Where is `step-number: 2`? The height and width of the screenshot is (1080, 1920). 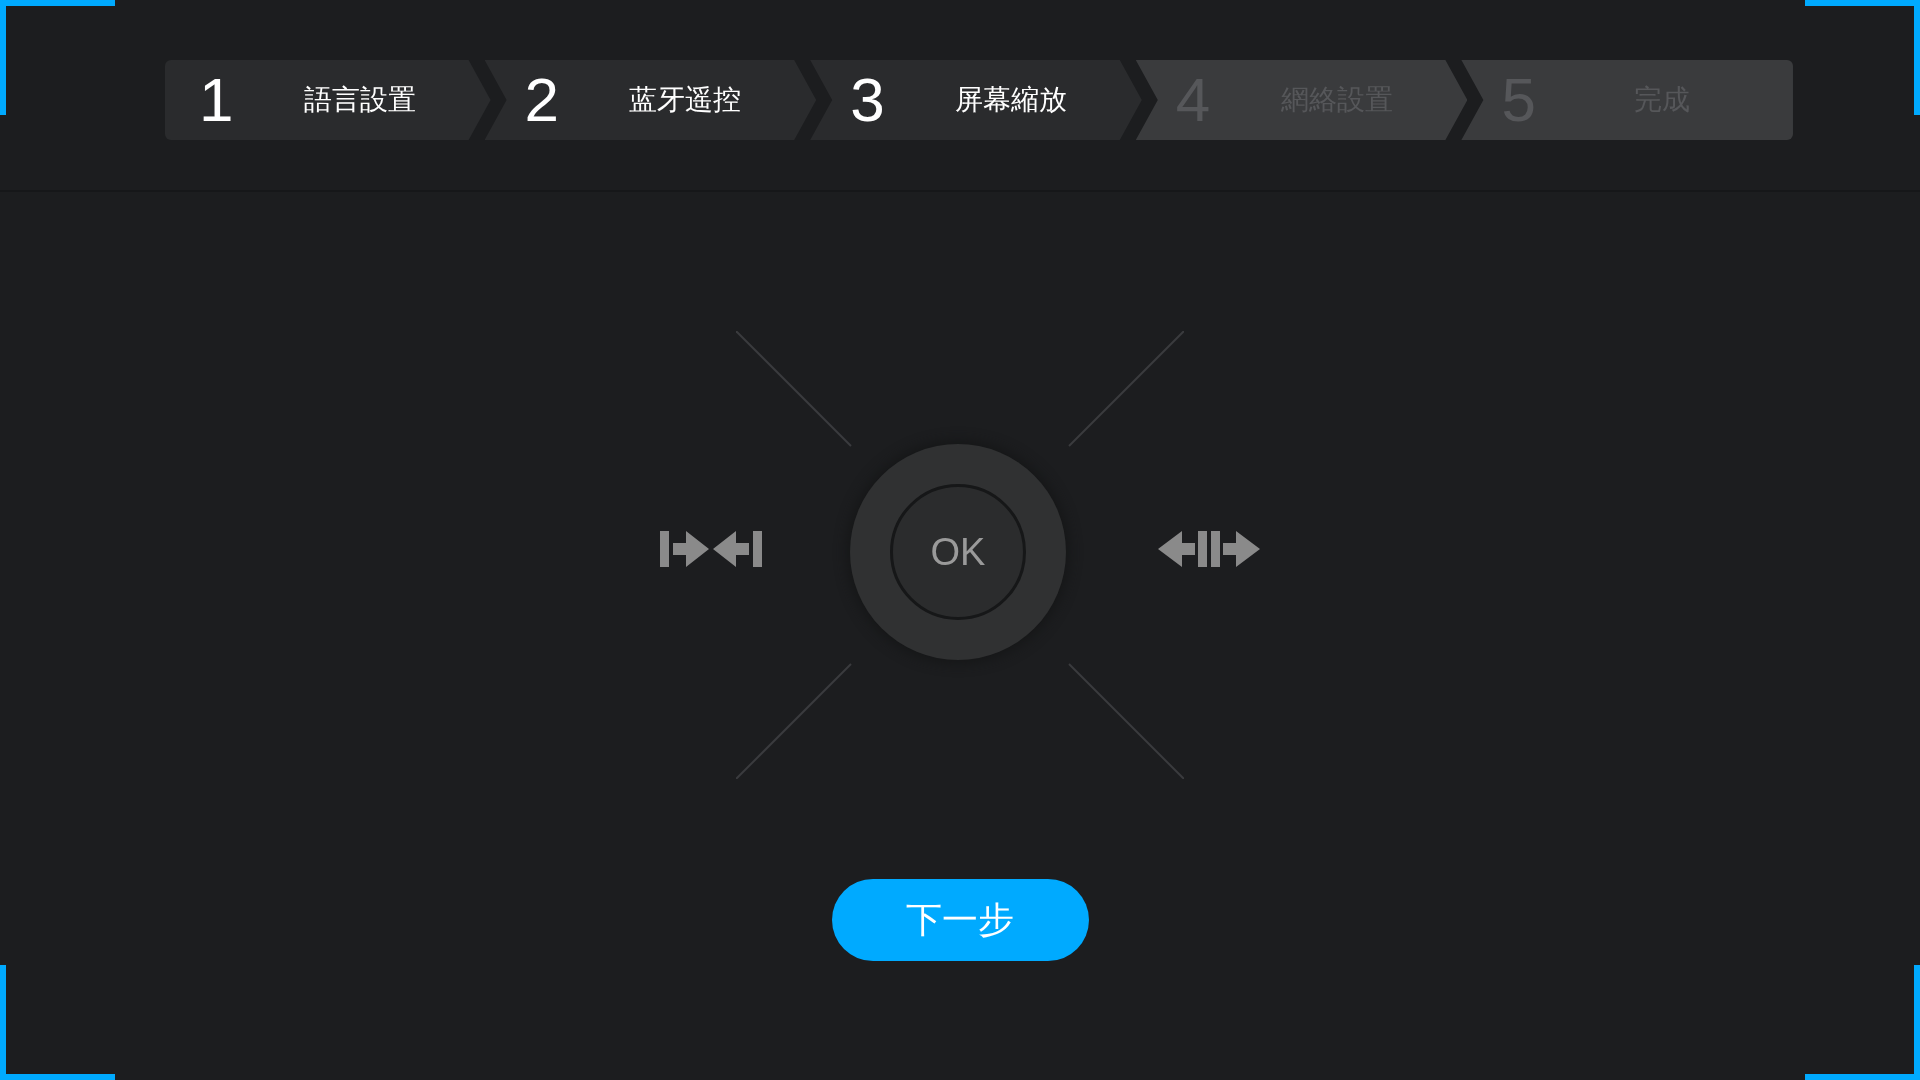 step-number: 2 is located at coordinates (542, 100).